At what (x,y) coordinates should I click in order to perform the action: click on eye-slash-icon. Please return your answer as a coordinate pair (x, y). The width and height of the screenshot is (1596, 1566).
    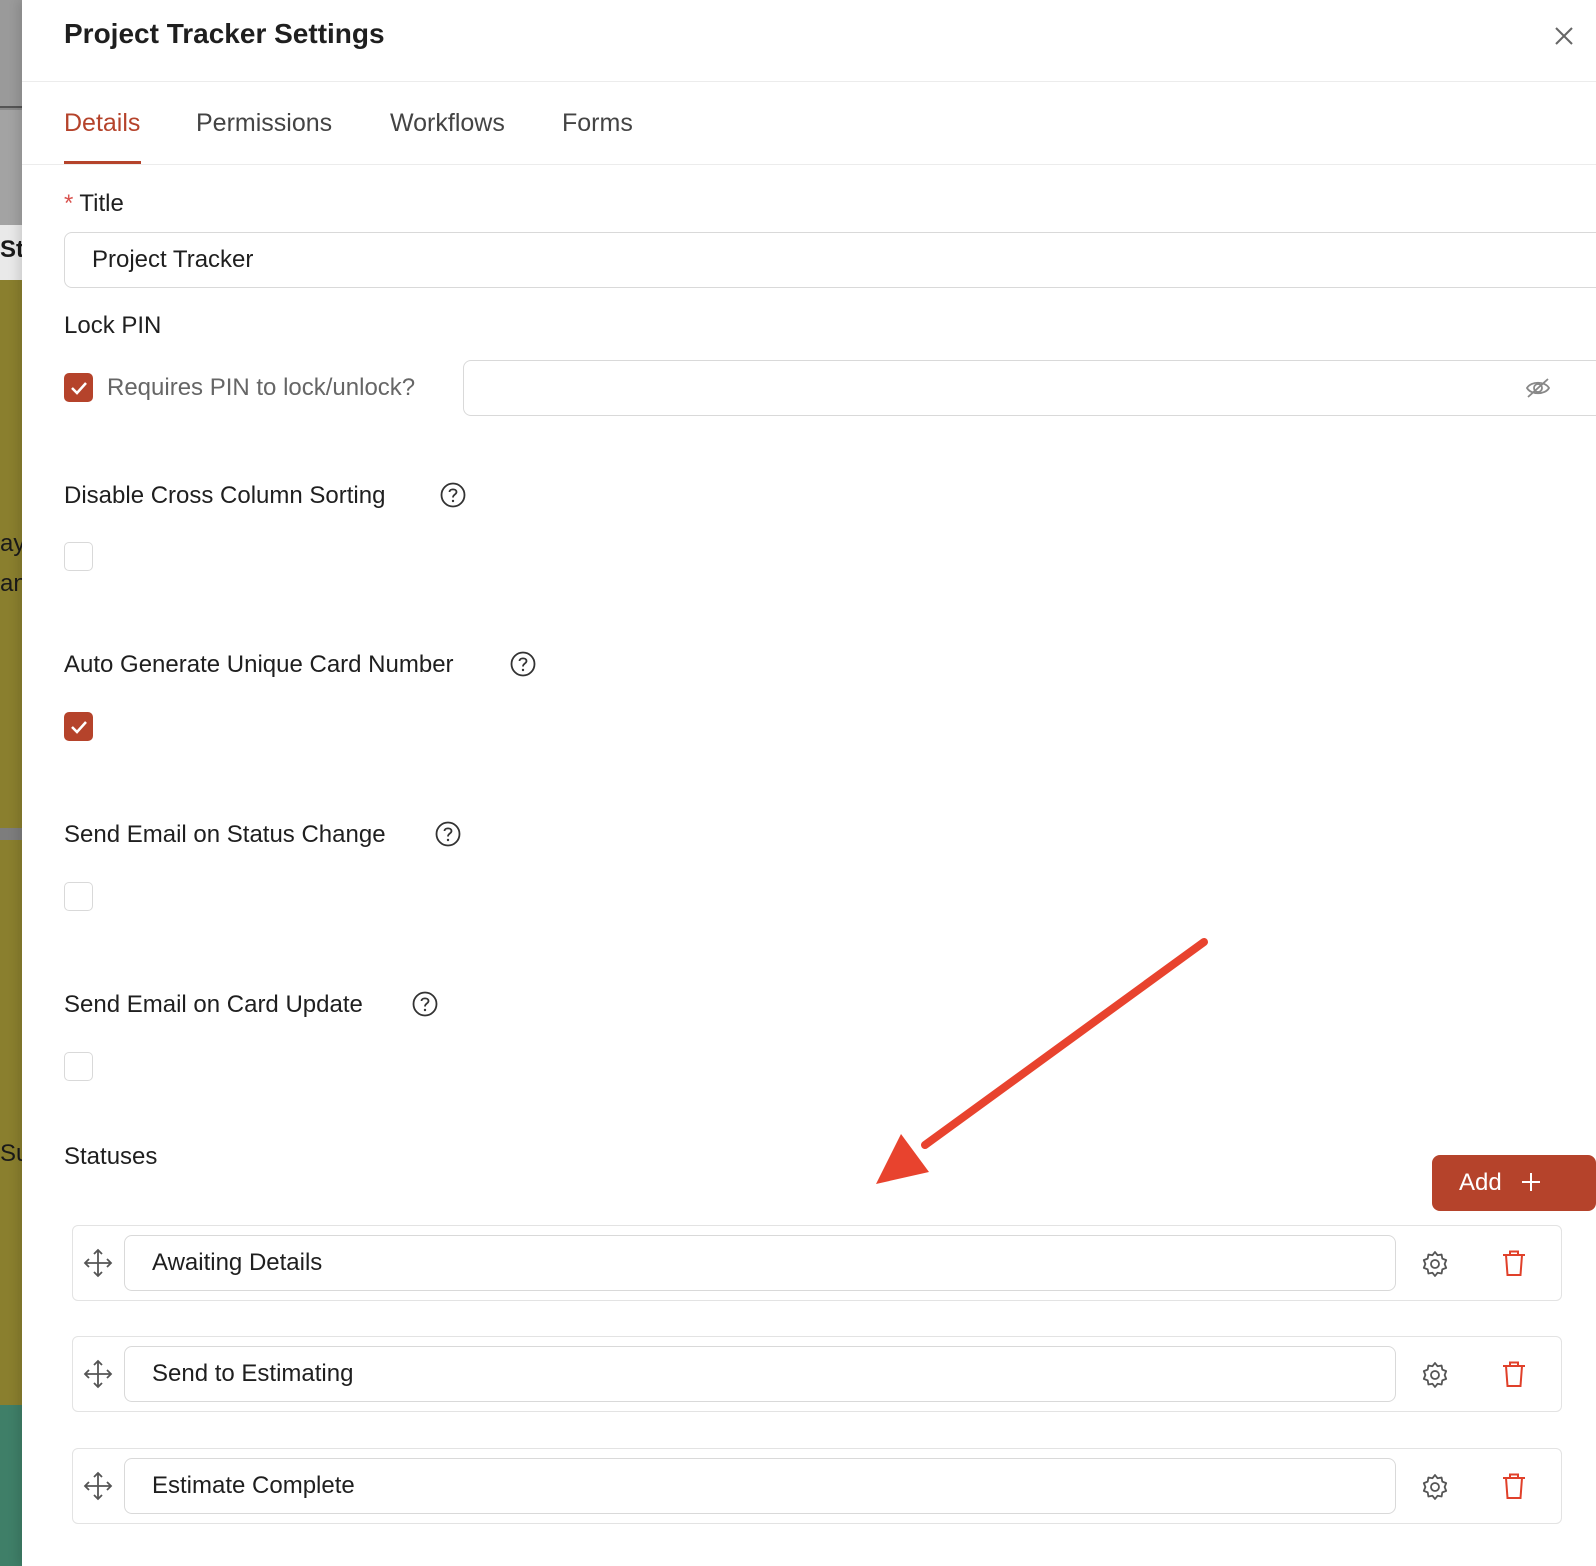
    Looking at the image, I should click on (1538, 388).